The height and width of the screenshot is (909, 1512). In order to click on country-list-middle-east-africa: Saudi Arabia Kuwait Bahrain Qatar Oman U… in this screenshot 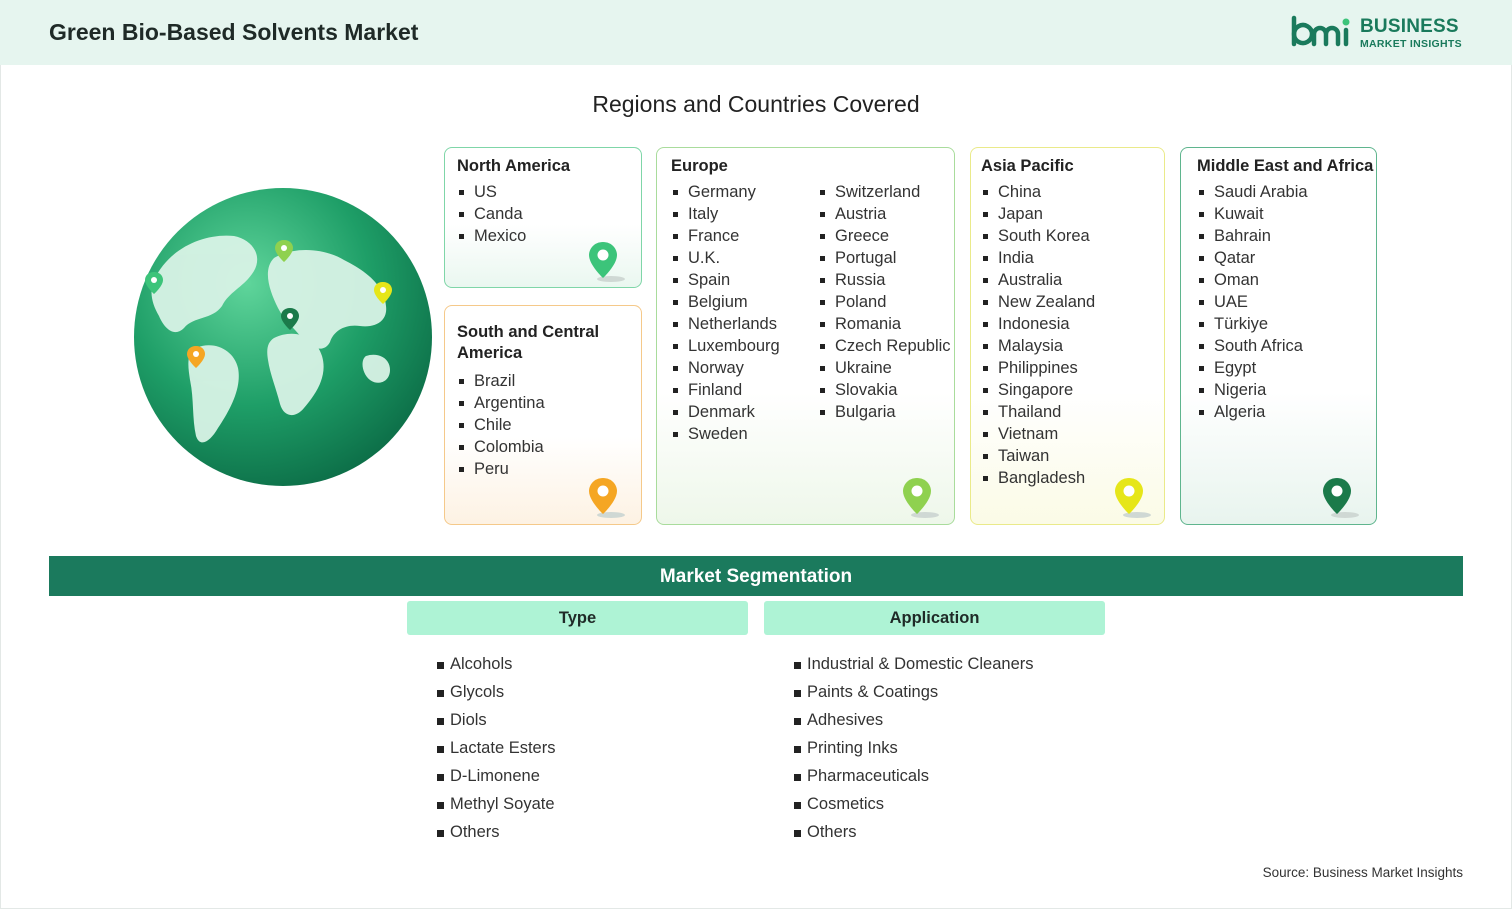, I will do `click(1252, 302)`.